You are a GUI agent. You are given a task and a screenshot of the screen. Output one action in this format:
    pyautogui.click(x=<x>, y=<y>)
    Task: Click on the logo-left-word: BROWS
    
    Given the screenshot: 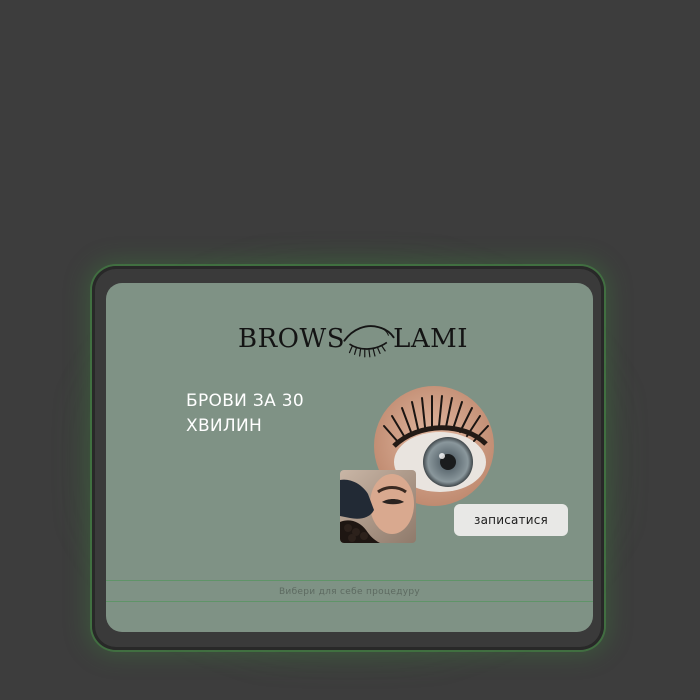 What is the action you would take?
    pyautogui.click(x=292, y=339)
    